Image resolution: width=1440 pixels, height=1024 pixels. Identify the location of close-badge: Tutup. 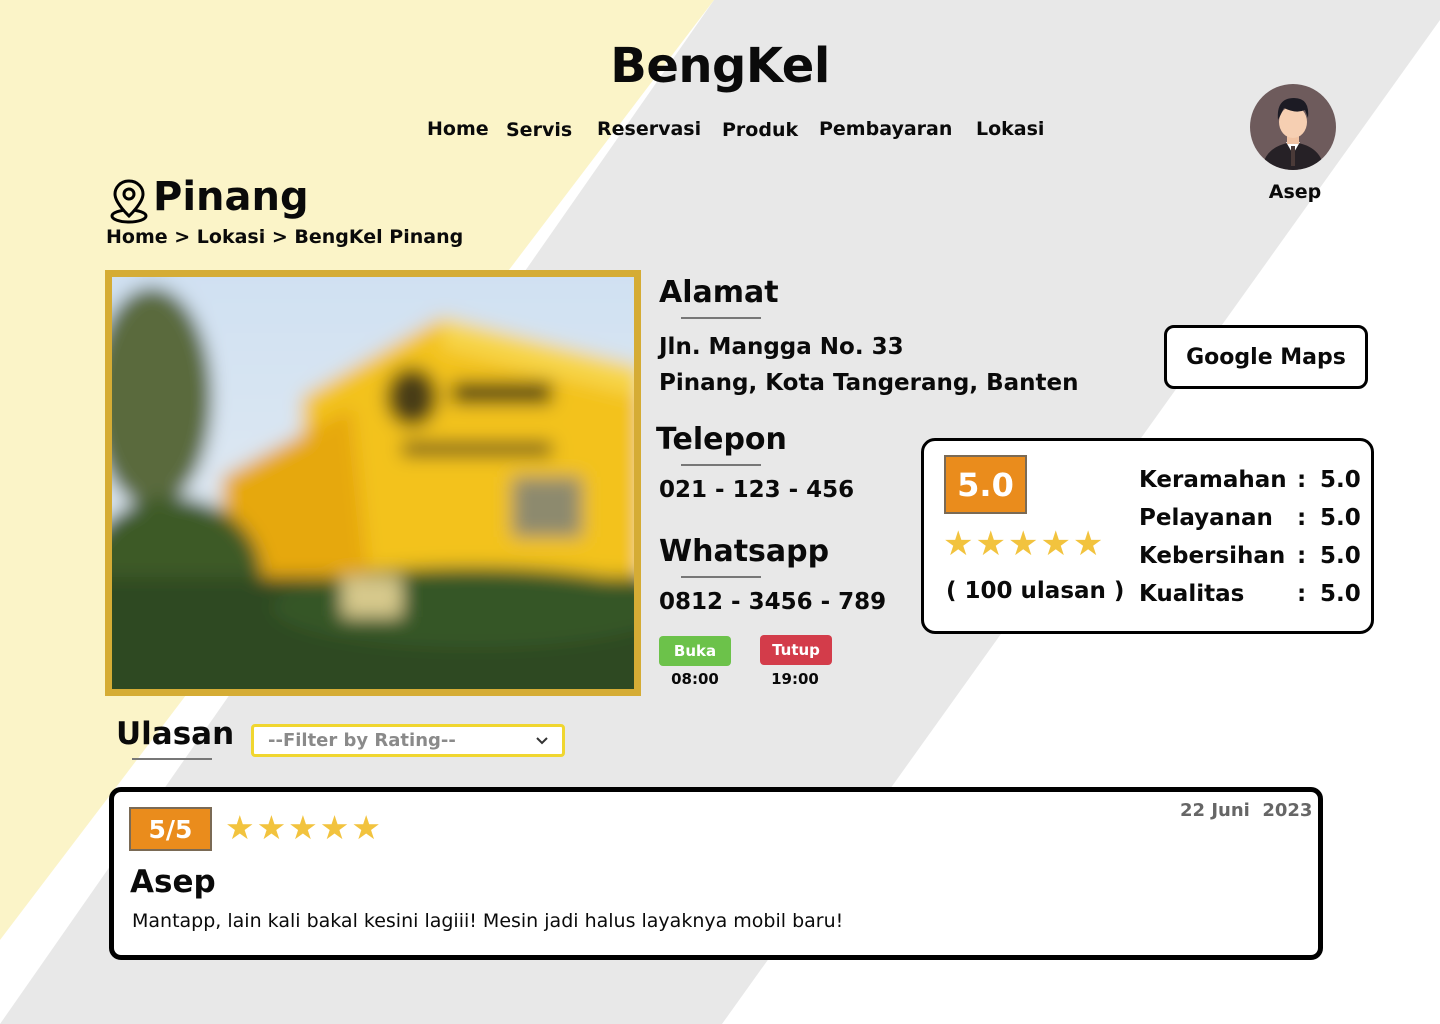
(796, 650).